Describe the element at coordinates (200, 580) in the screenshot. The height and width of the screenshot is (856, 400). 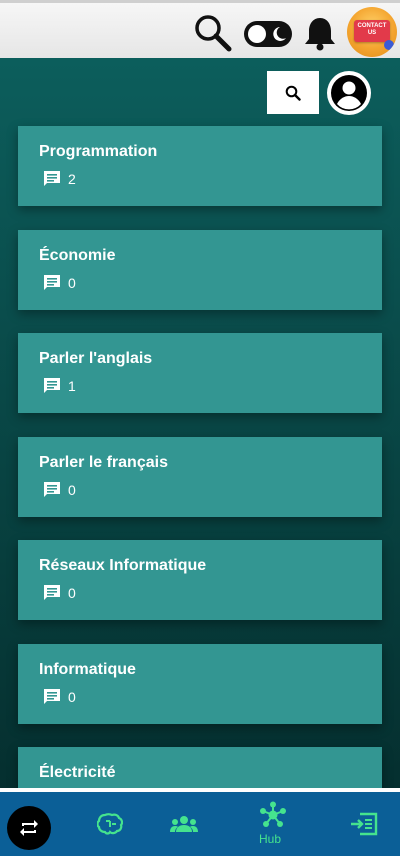
I see `forum-card-reseaux: Réseaux Informatique 0` at that location.